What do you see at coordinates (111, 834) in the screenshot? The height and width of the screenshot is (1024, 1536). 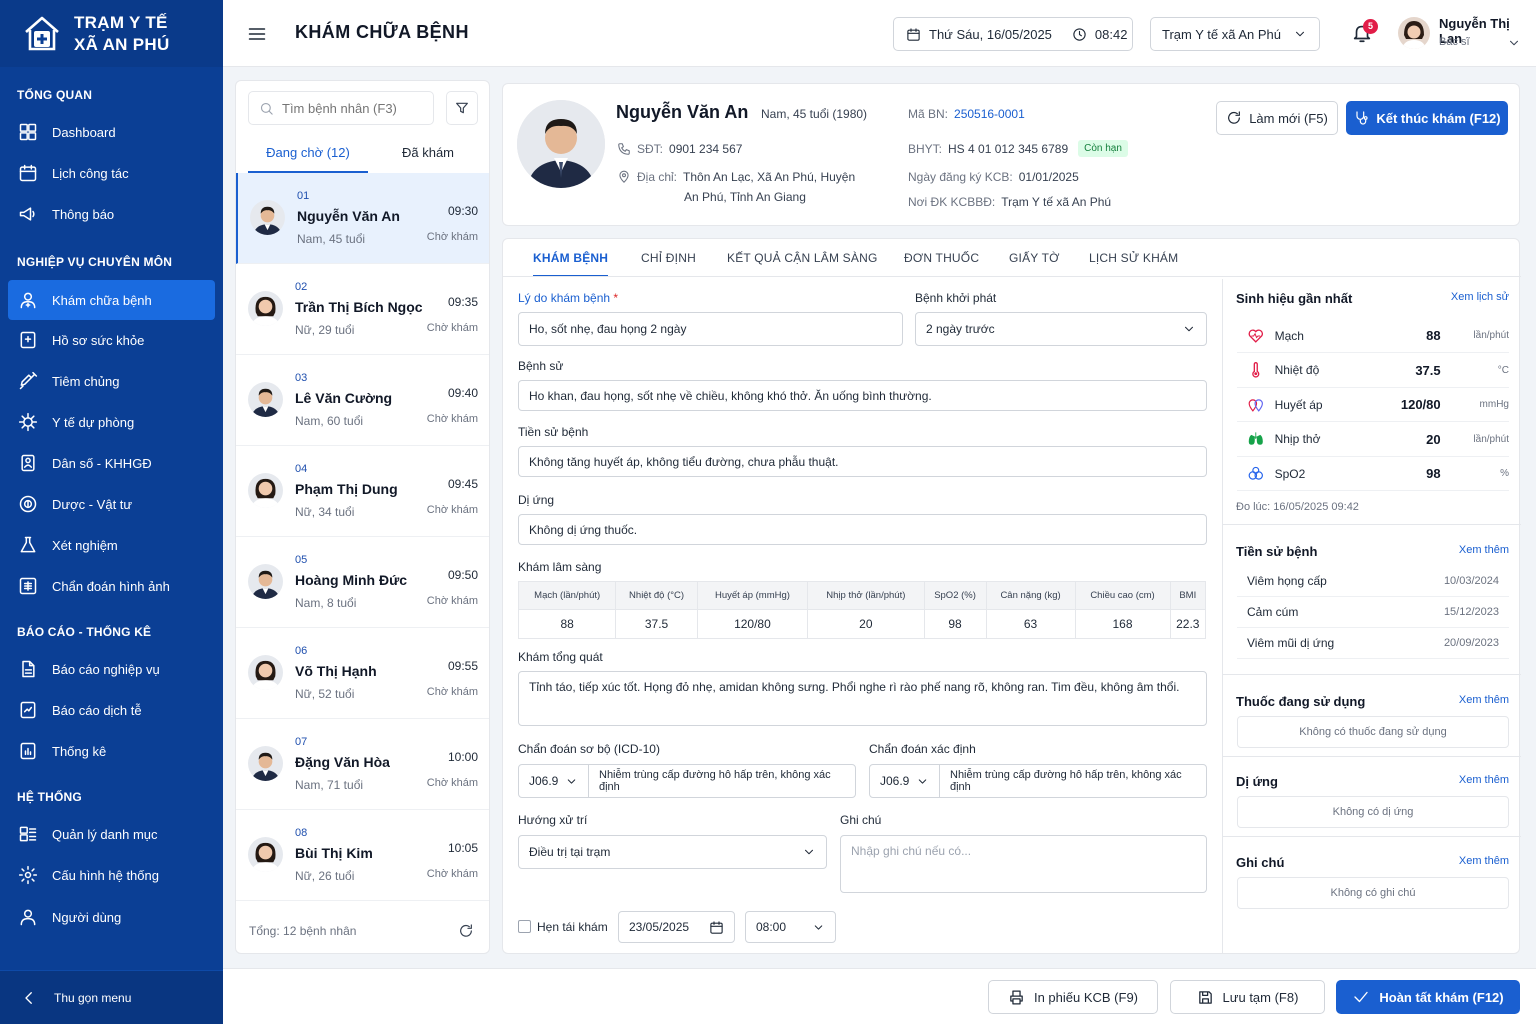 I see `sidebar-item-catalog: Quản lý danh mục` at bounding box center [111, 834].